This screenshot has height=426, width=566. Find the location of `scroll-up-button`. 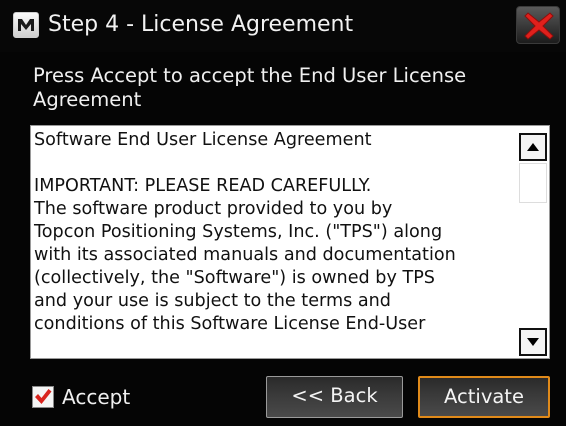

scroll-up-button is located at coordinates (533, 147).